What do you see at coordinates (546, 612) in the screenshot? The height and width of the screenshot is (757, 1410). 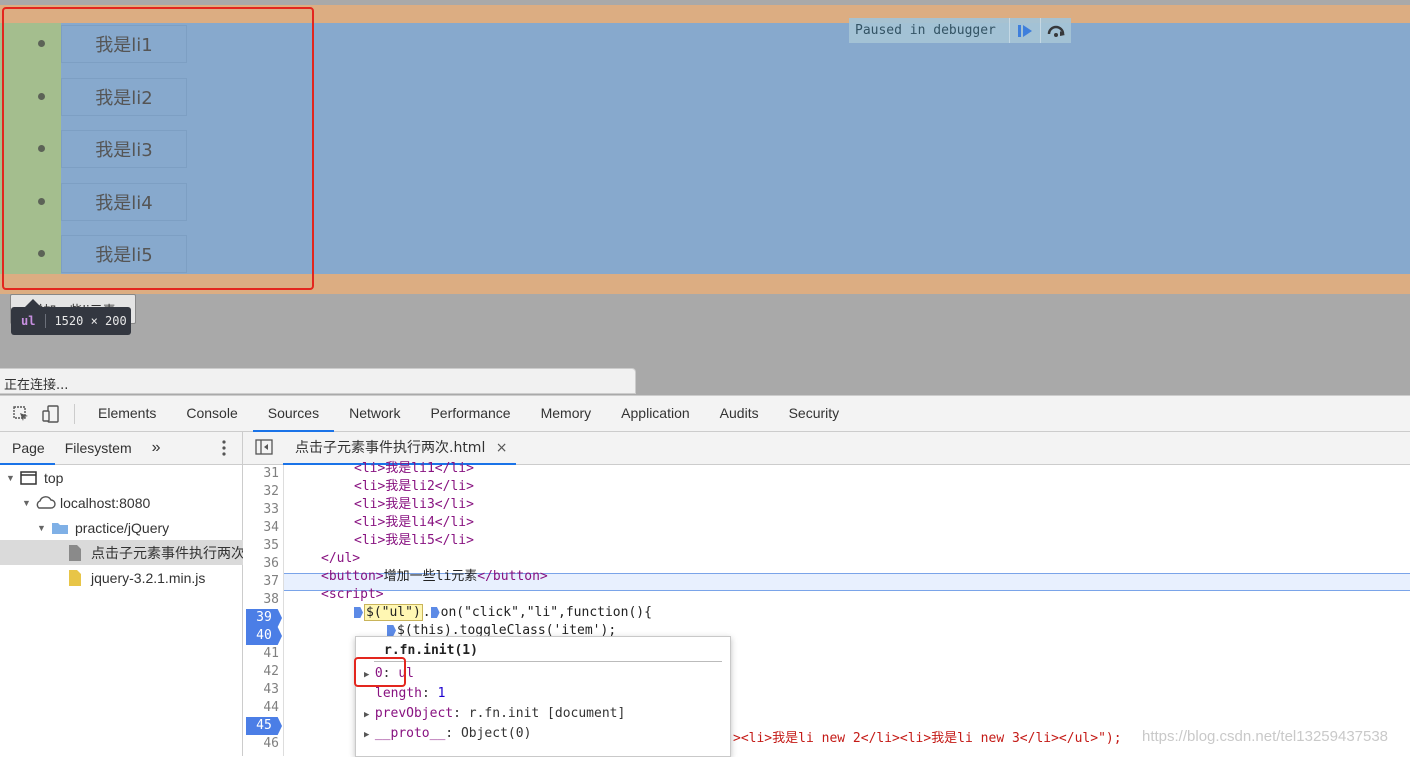 I see `code-text: on("click","li",function(){` at bounding box center [546, 612].